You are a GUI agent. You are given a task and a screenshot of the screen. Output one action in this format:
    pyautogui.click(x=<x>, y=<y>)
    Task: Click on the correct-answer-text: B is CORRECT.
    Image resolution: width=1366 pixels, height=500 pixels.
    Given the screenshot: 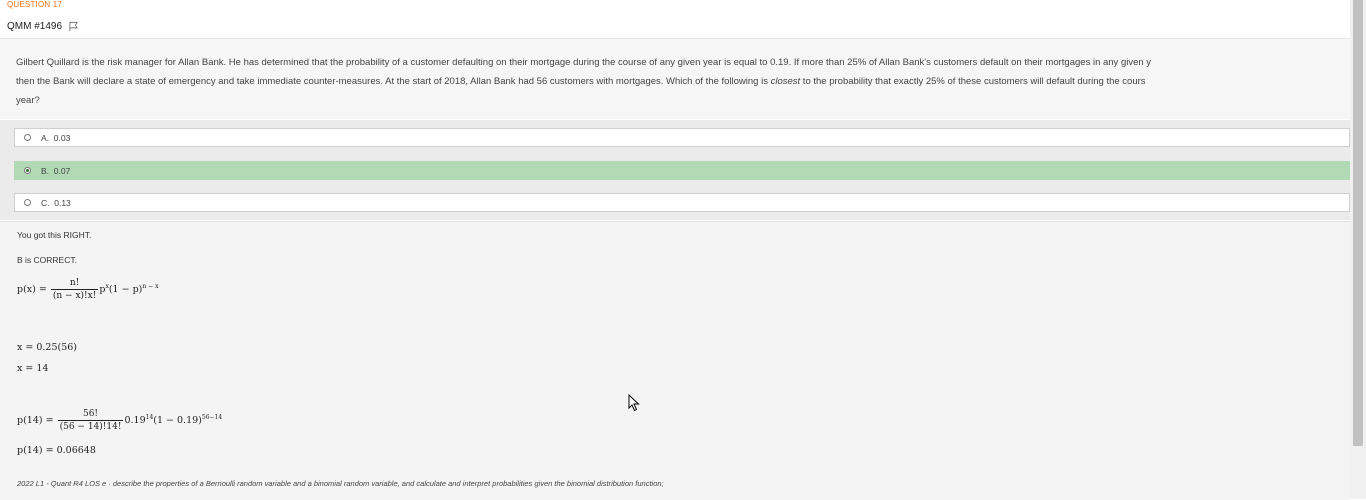 What is the action you would take?
    pyautogui.click(x=47, y=260)
    